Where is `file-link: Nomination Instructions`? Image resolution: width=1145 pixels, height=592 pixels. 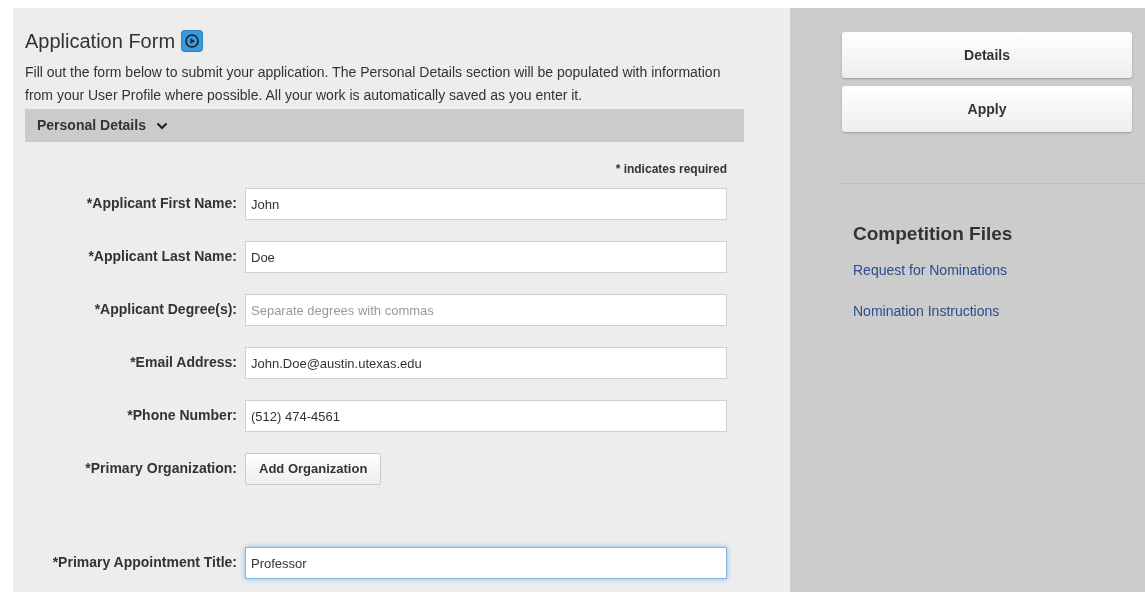 file-link: Nomination Instructions is located at coordinates (926, 310).